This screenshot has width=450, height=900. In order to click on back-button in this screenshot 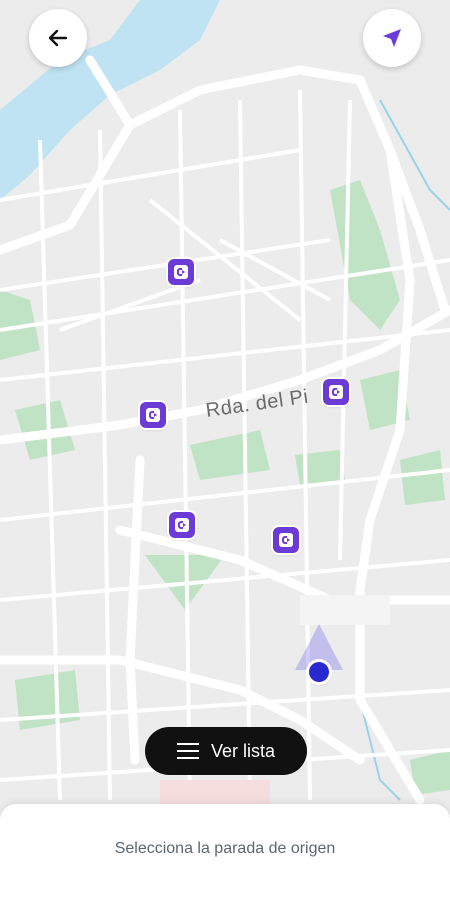, I will do `click(58, 38)`.